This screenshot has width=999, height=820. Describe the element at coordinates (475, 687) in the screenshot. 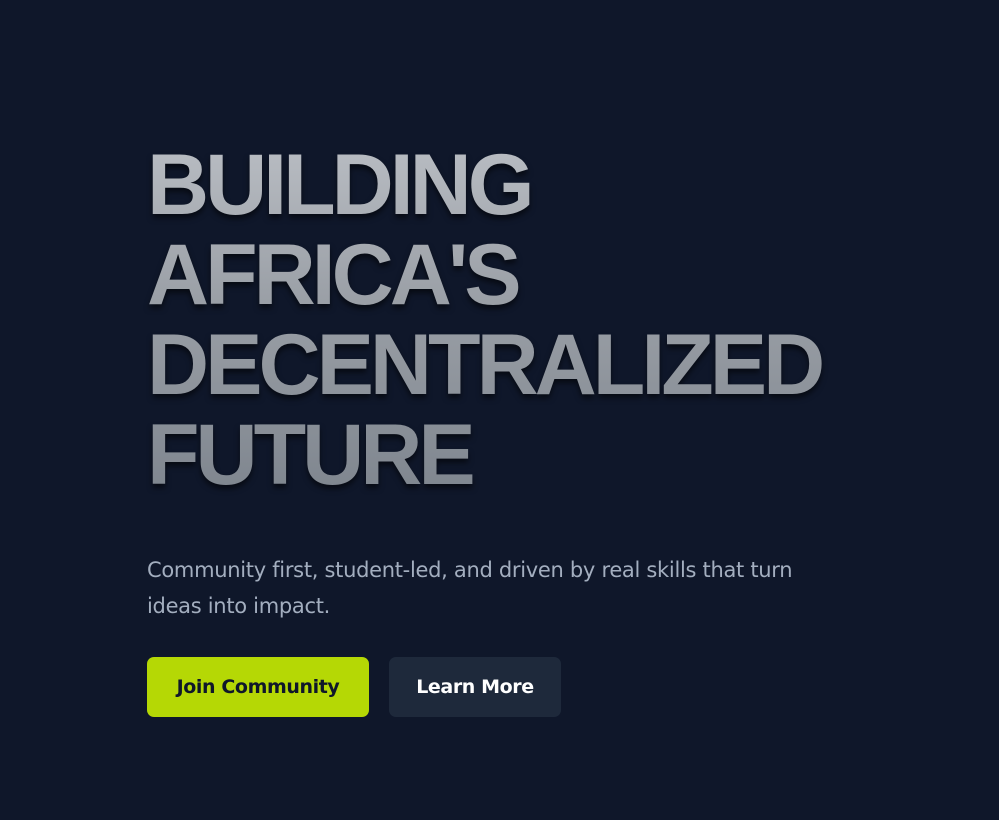

I see `learn-more-button: Learn More` at that location.